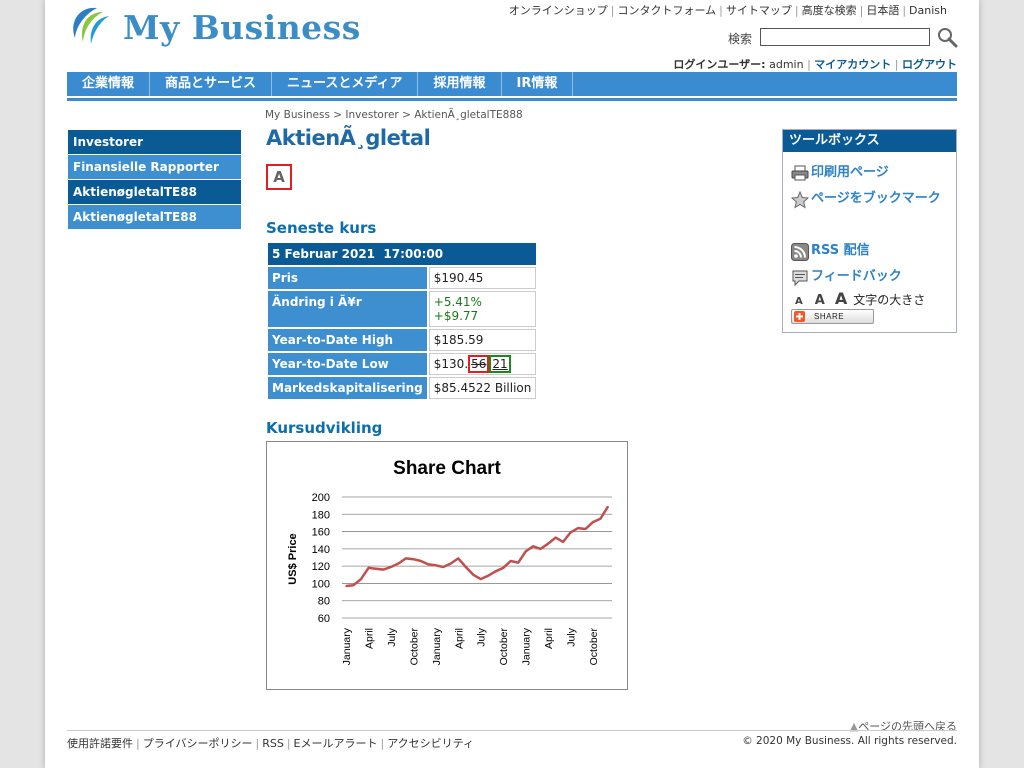  Describe the element at coordinates (786, 64) in the screenshot. I see `login-username: admin` at that location.